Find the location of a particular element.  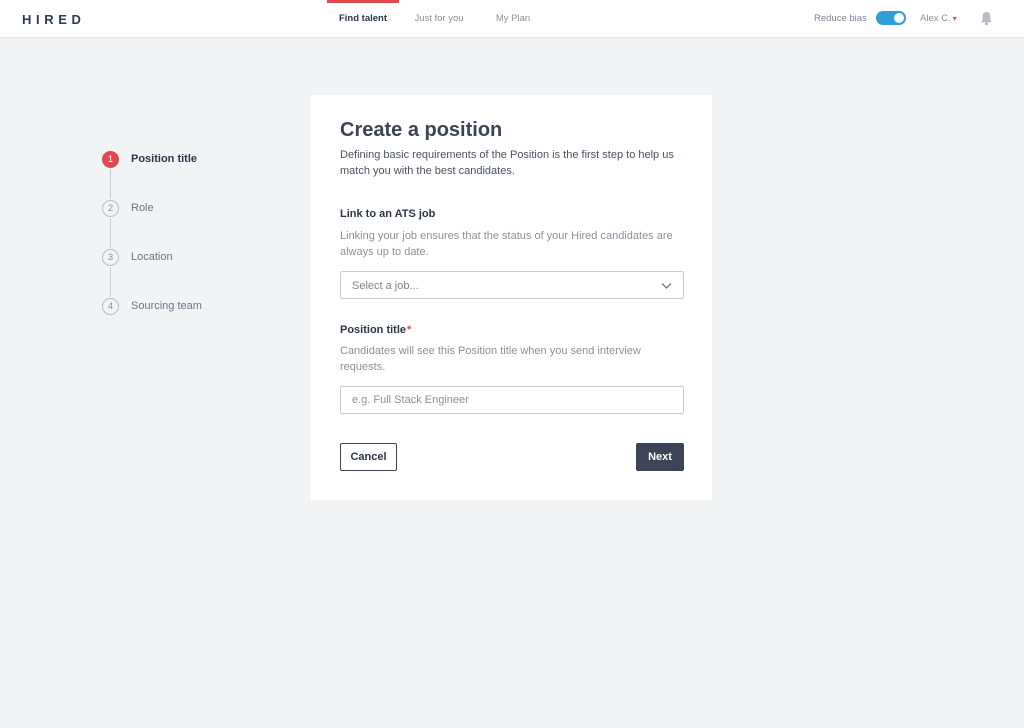

step-number: 3 is located at coordinates (110, 257).